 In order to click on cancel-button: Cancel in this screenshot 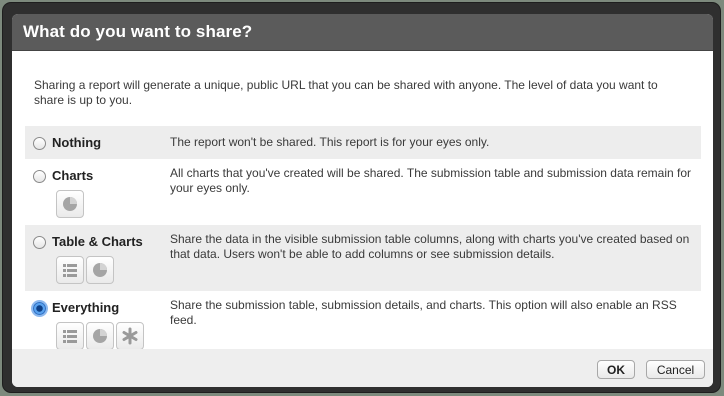, I will do `click(675, 369)`.